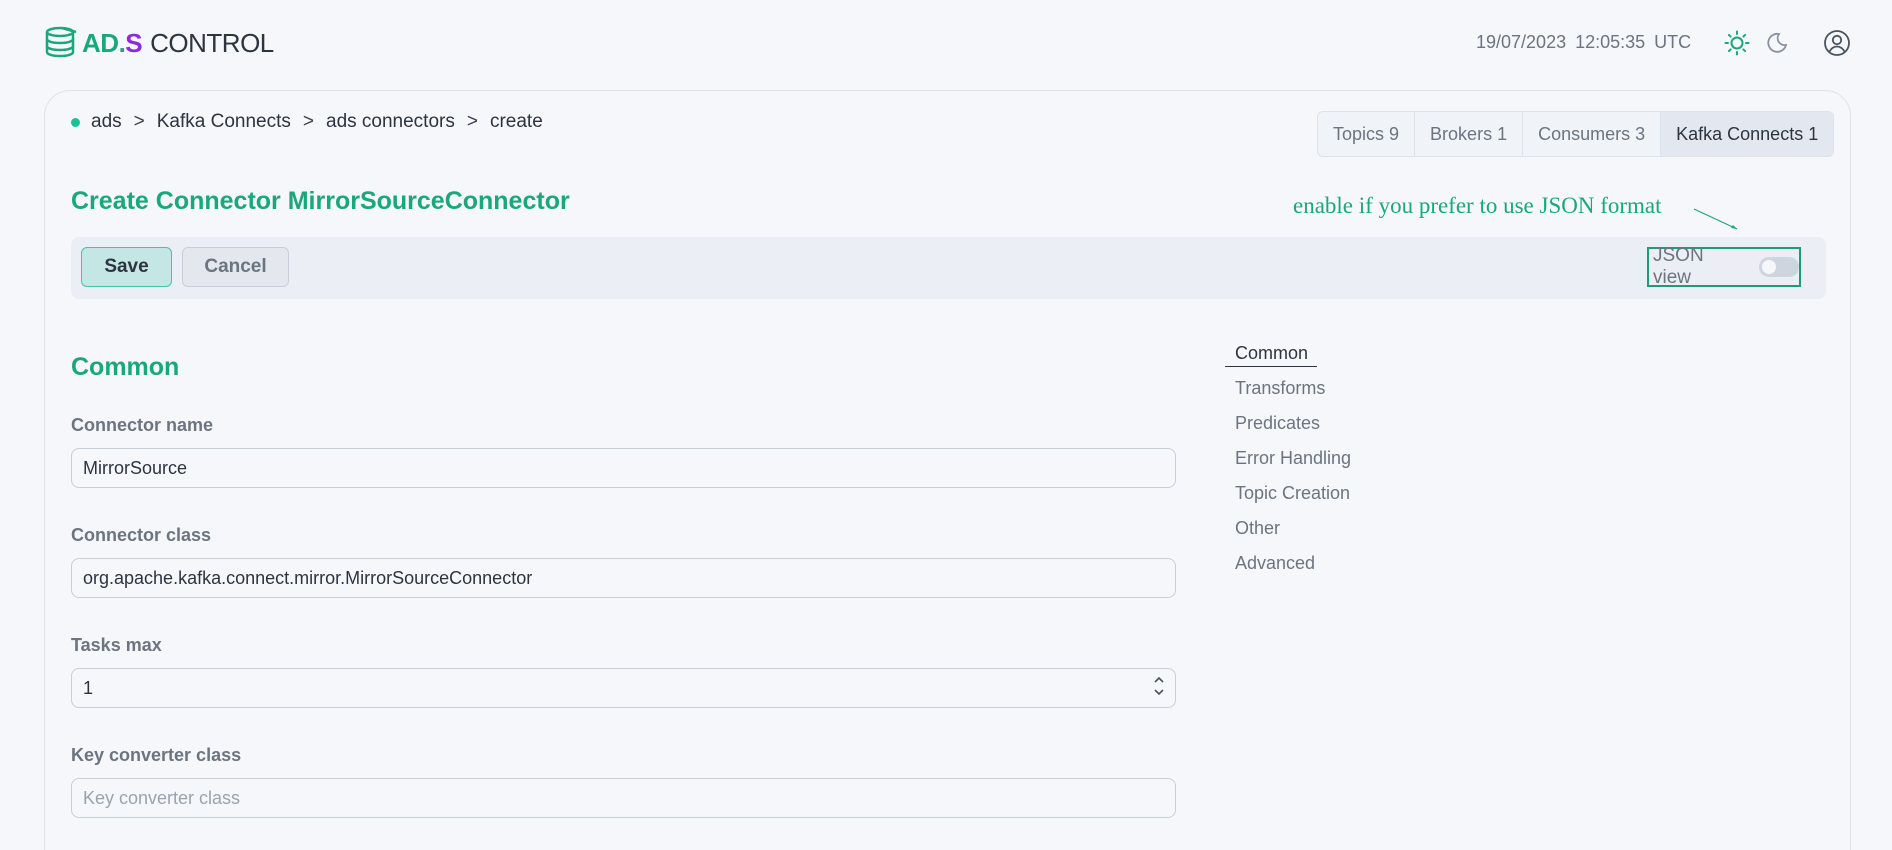 The height and width of the screenshot is (850, 1892). I want to click on logo-text: AD.S CONTROL, so click(178, 43).